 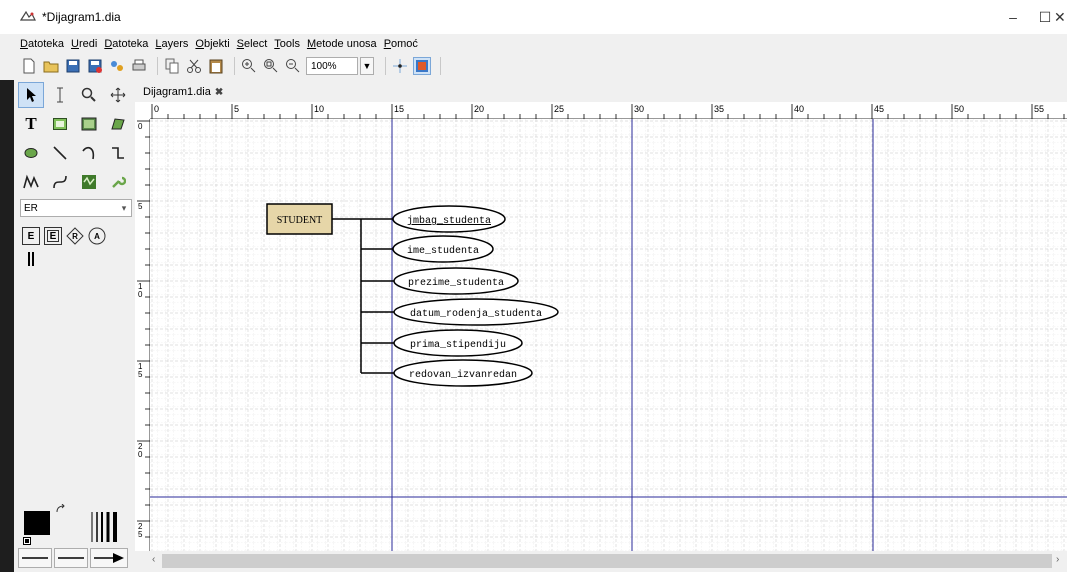 I want to click on scrollbar-thumb, so click(x=607, y=561).